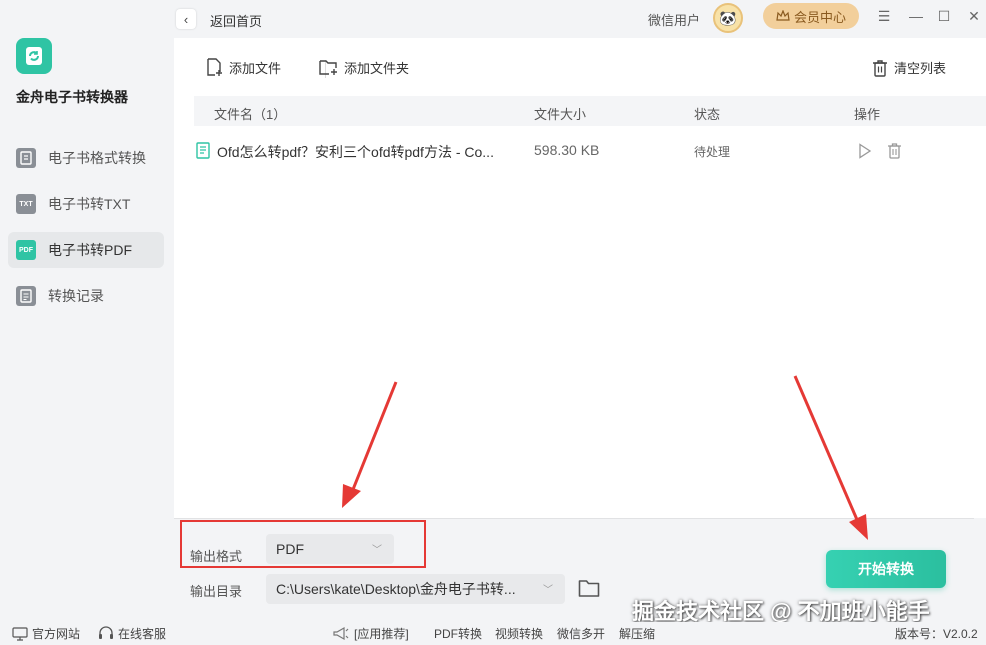  I want to click on column-action-header: 操作, so click(867, 114).